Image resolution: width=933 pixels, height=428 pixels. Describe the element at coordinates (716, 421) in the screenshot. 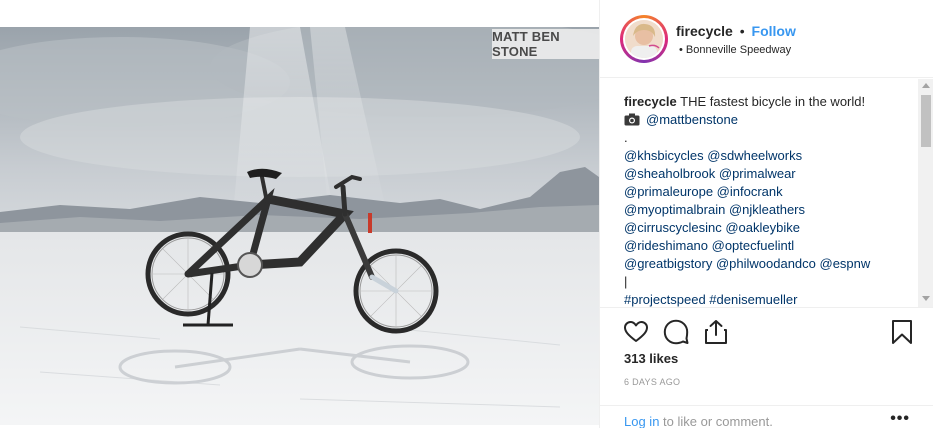

I see `login-suffix: to like or comment.` at that location.